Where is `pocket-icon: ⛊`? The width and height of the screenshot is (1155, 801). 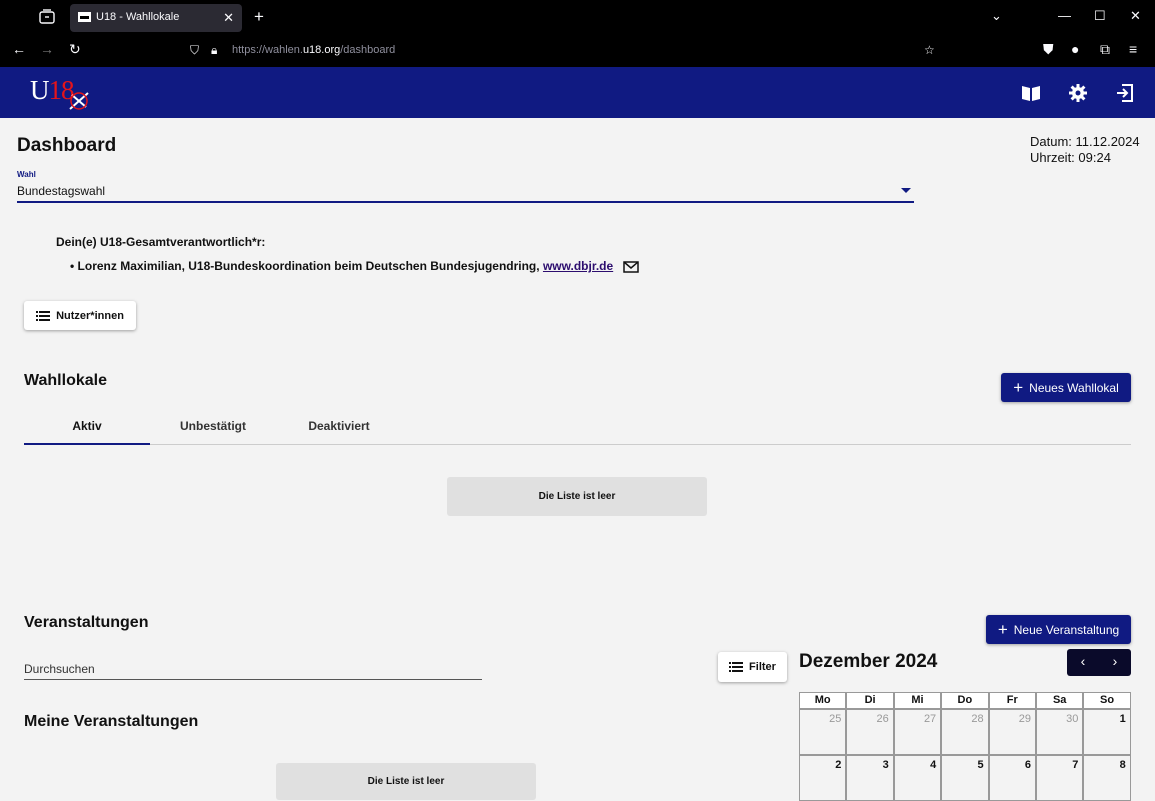
pocket-icon: ⛊ is located at coordinates (1048, 49).